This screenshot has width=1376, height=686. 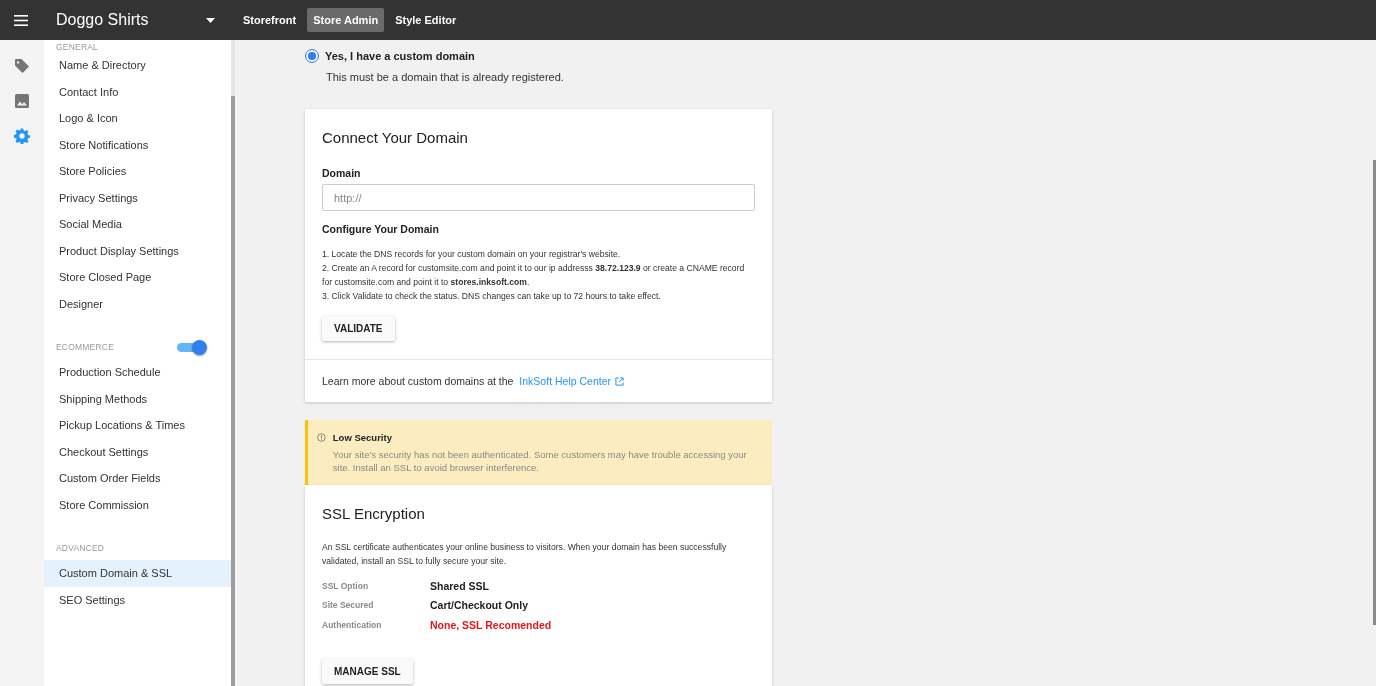 I want to click on menu-icon, so click(x=21, y=20).